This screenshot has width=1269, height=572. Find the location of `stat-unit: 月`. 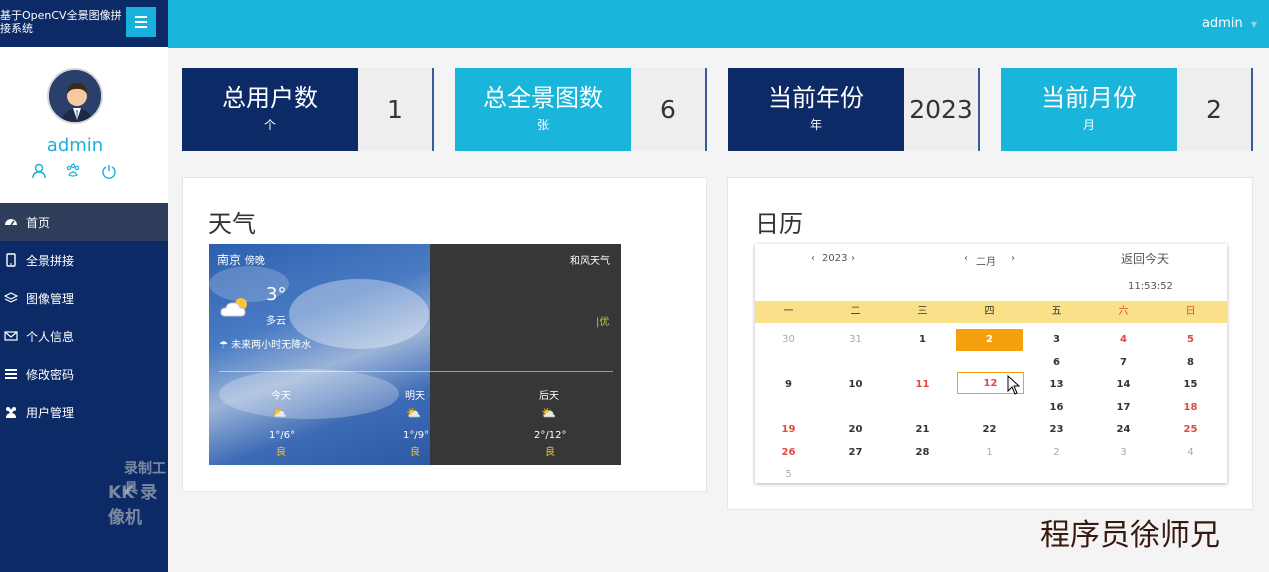

stat-unit: 月 is located at coordinates (1088, 125).